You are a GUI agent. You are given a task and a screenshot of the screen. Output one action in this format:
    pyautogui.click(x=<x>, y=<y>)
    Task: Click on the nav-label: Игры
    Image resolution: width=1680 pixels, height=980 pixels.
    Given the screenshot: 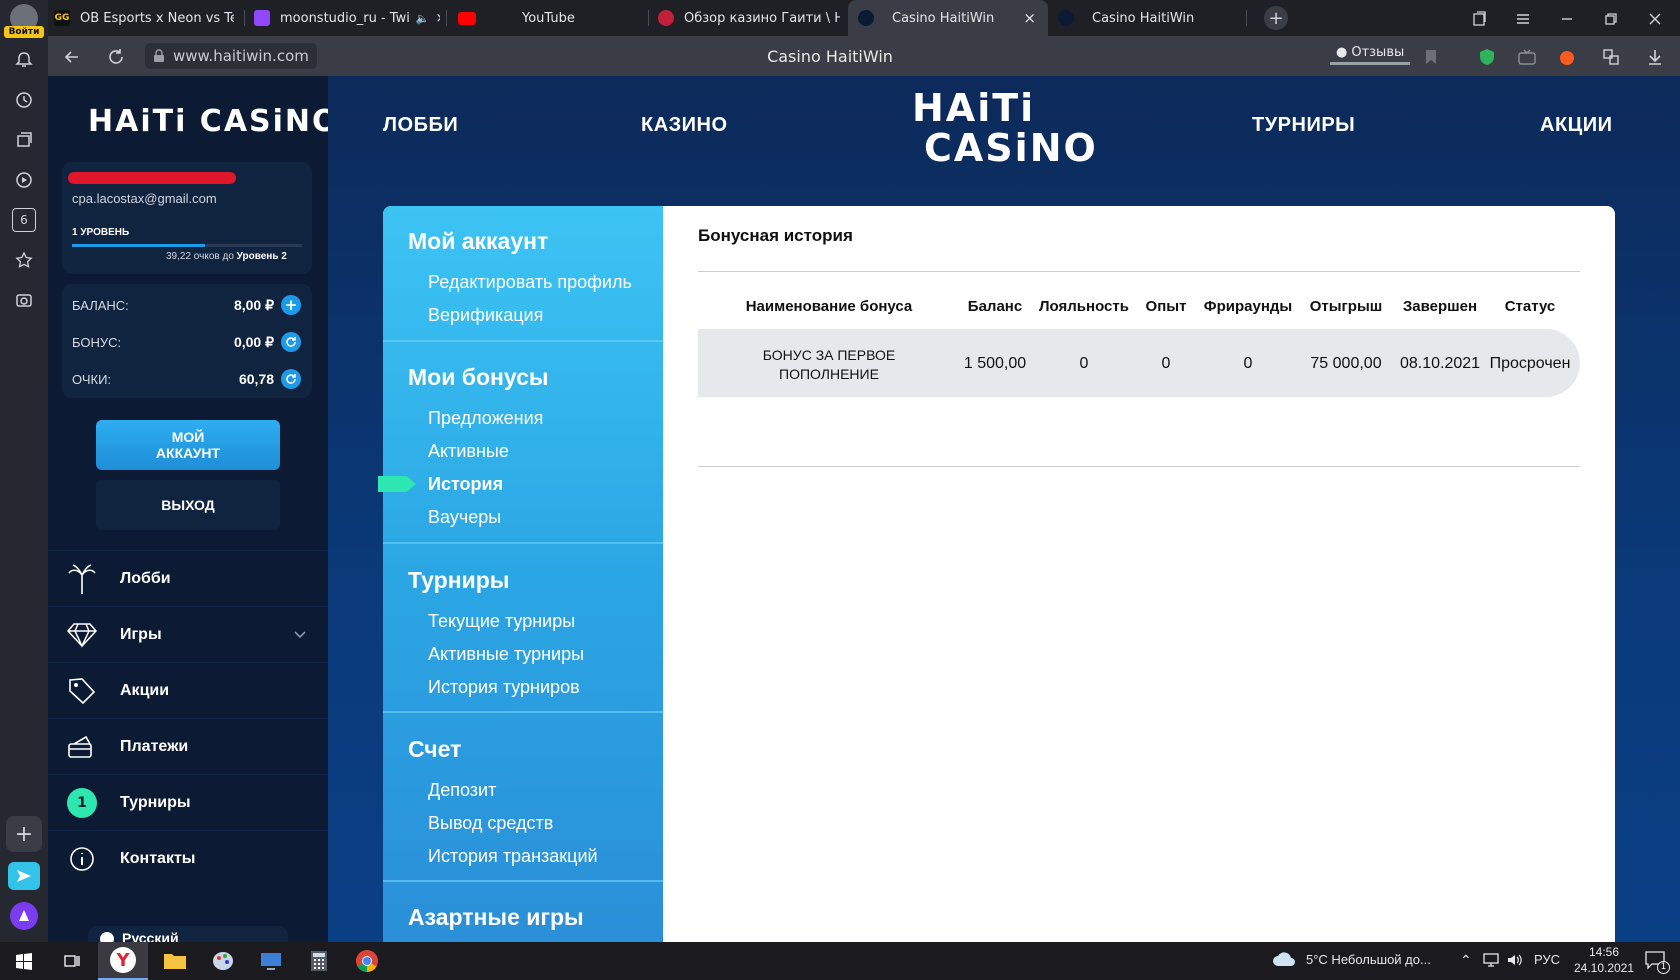 What is the action you would take?
    pyautogui.click(x=141, y=634)
    